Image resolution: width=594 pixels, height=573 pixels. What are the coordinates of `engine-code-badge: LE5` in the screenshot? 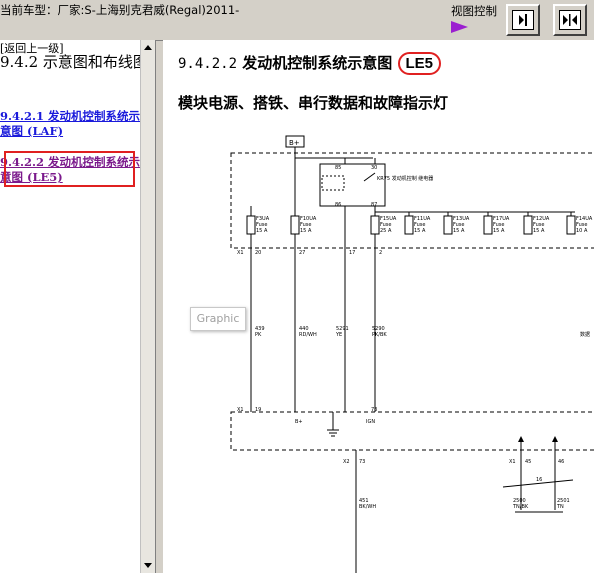 It's located at (419, 63).